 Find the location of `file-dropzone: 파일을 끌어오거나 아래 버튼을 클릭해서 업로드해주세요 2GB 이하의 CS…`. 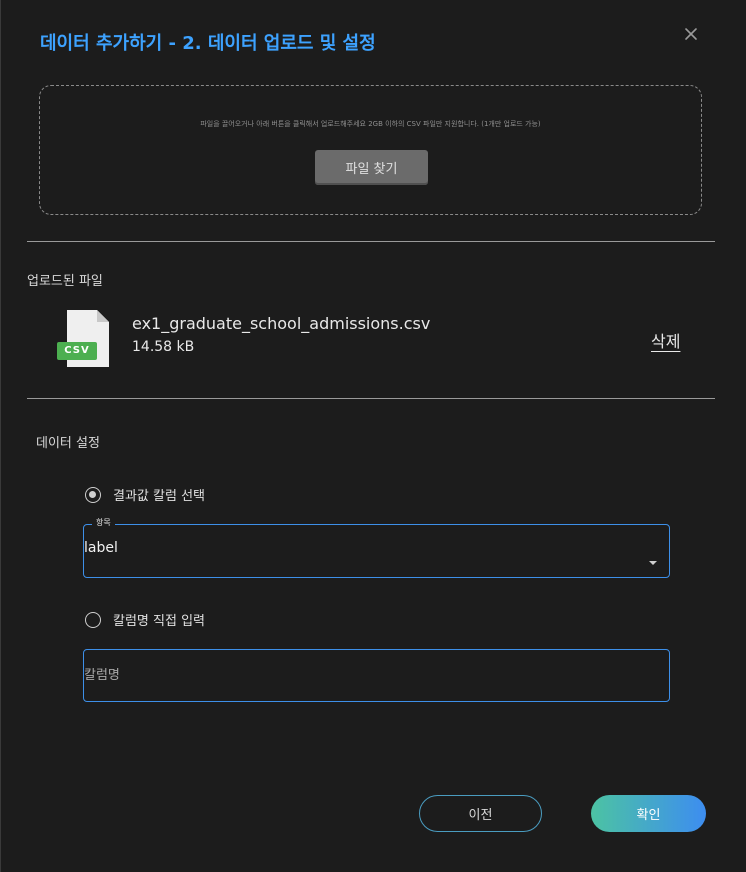

file-dropzone: 파일을 끌어오거나 아래 버튼을 클릭해서 업로드해주세요 2GB 이하의 CS… is located at coordinates (370, 150).